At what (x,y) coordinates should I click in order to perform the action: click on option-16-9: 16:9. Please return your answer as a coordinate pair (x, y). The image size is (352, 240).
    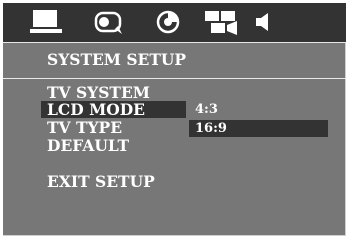
    Looking at the image, I should click on (211, 129).